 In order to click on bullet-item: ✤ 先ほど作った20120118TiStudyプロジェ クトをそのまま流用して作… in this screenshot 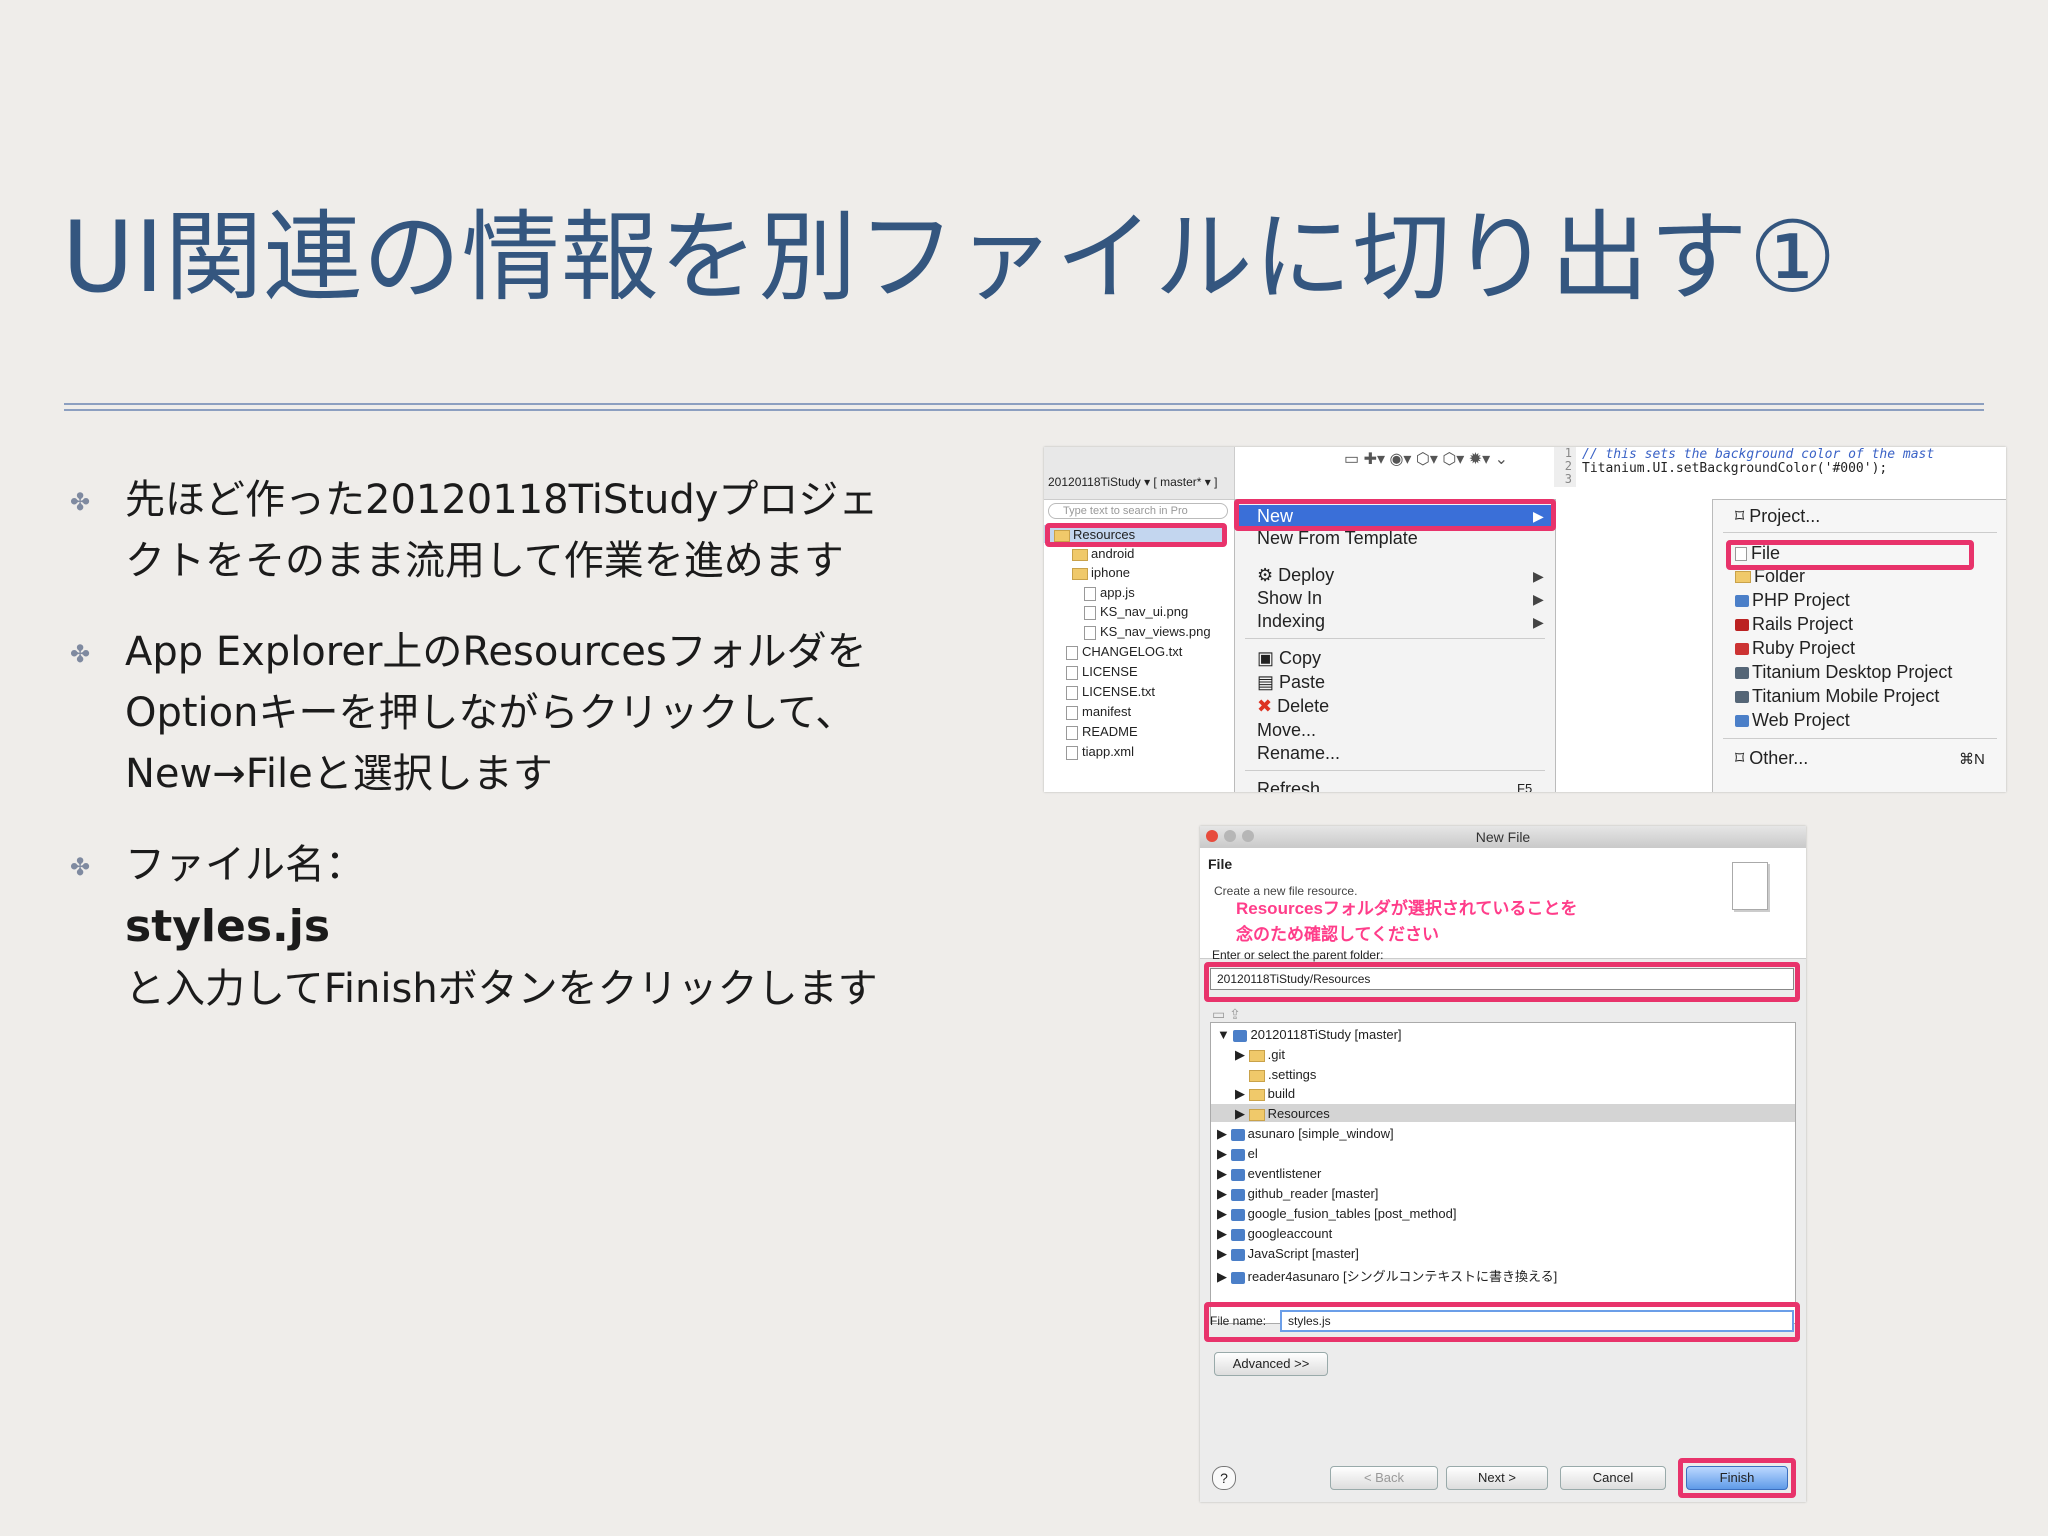, I will do `click(520, 531)`.